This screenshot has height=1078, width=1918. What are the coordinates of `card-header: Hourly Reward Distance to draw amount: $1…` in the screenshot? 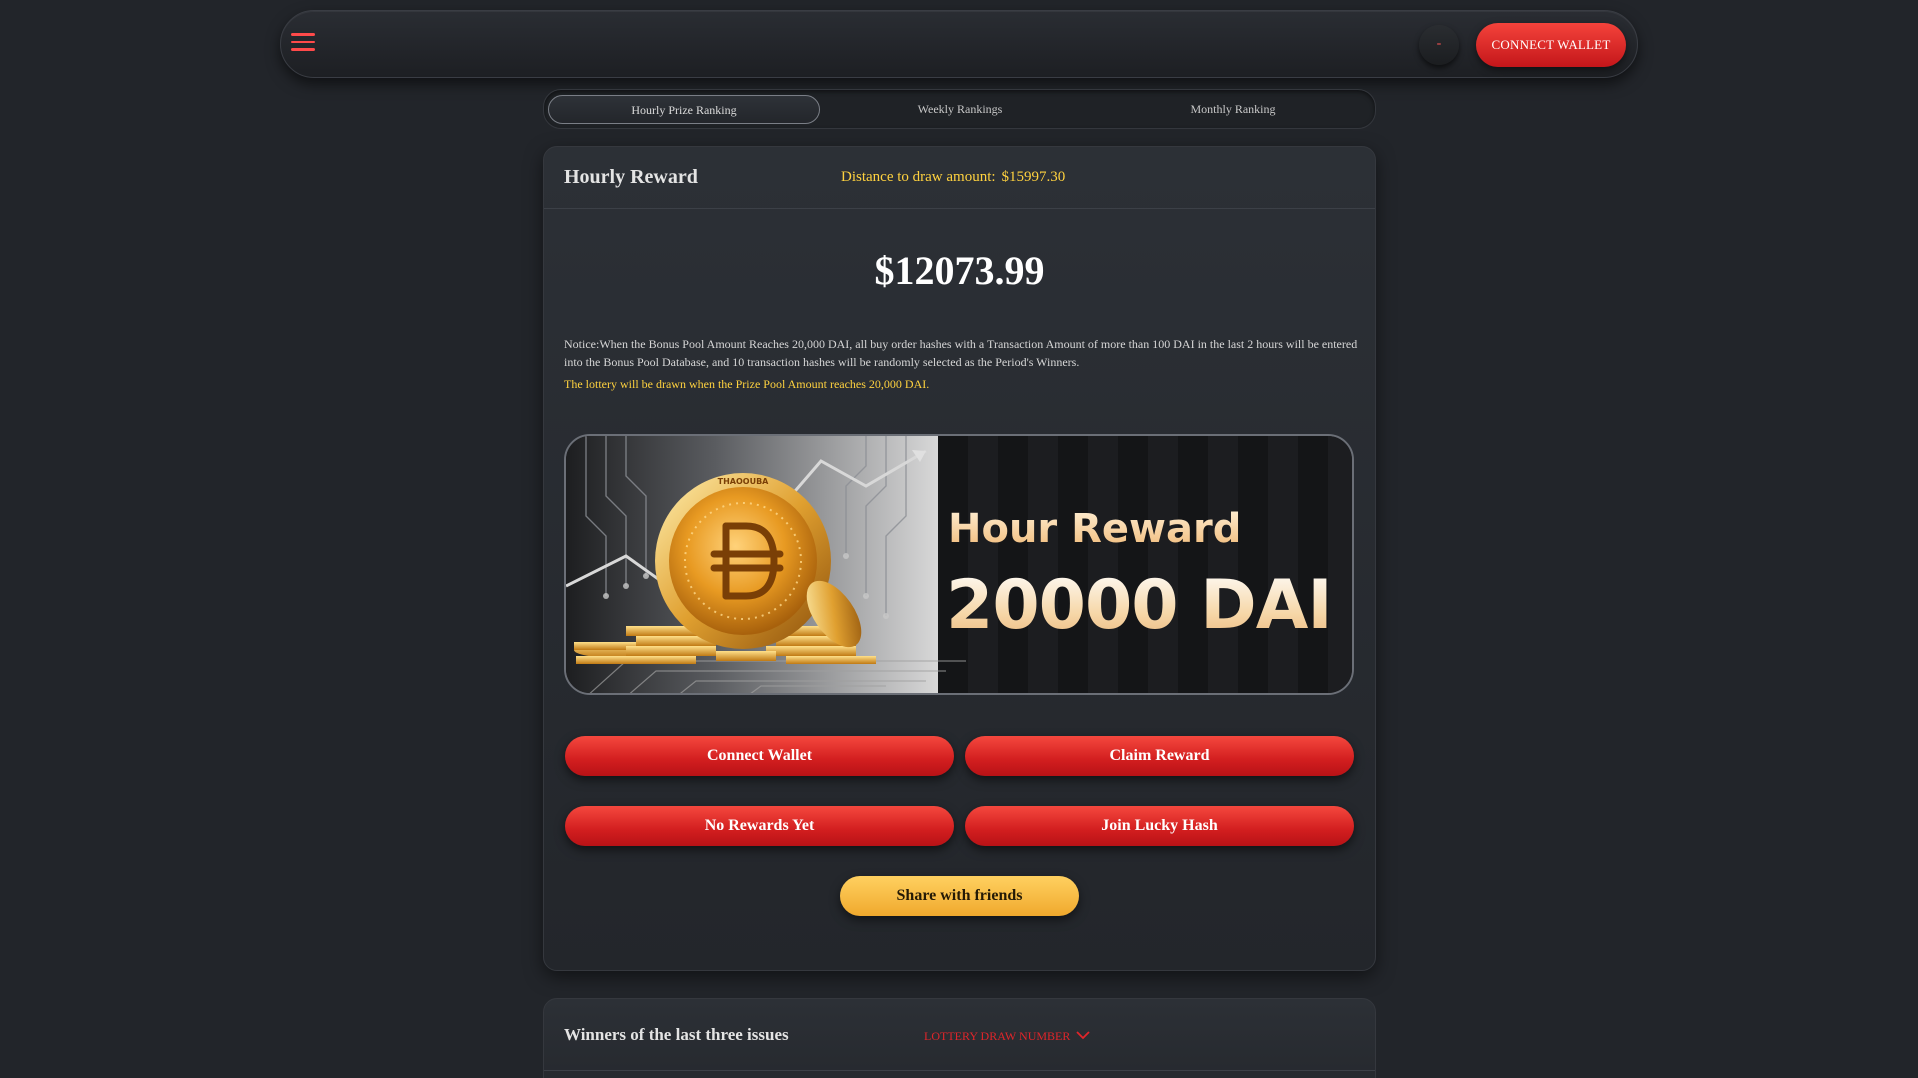 It's located at (959, 178).